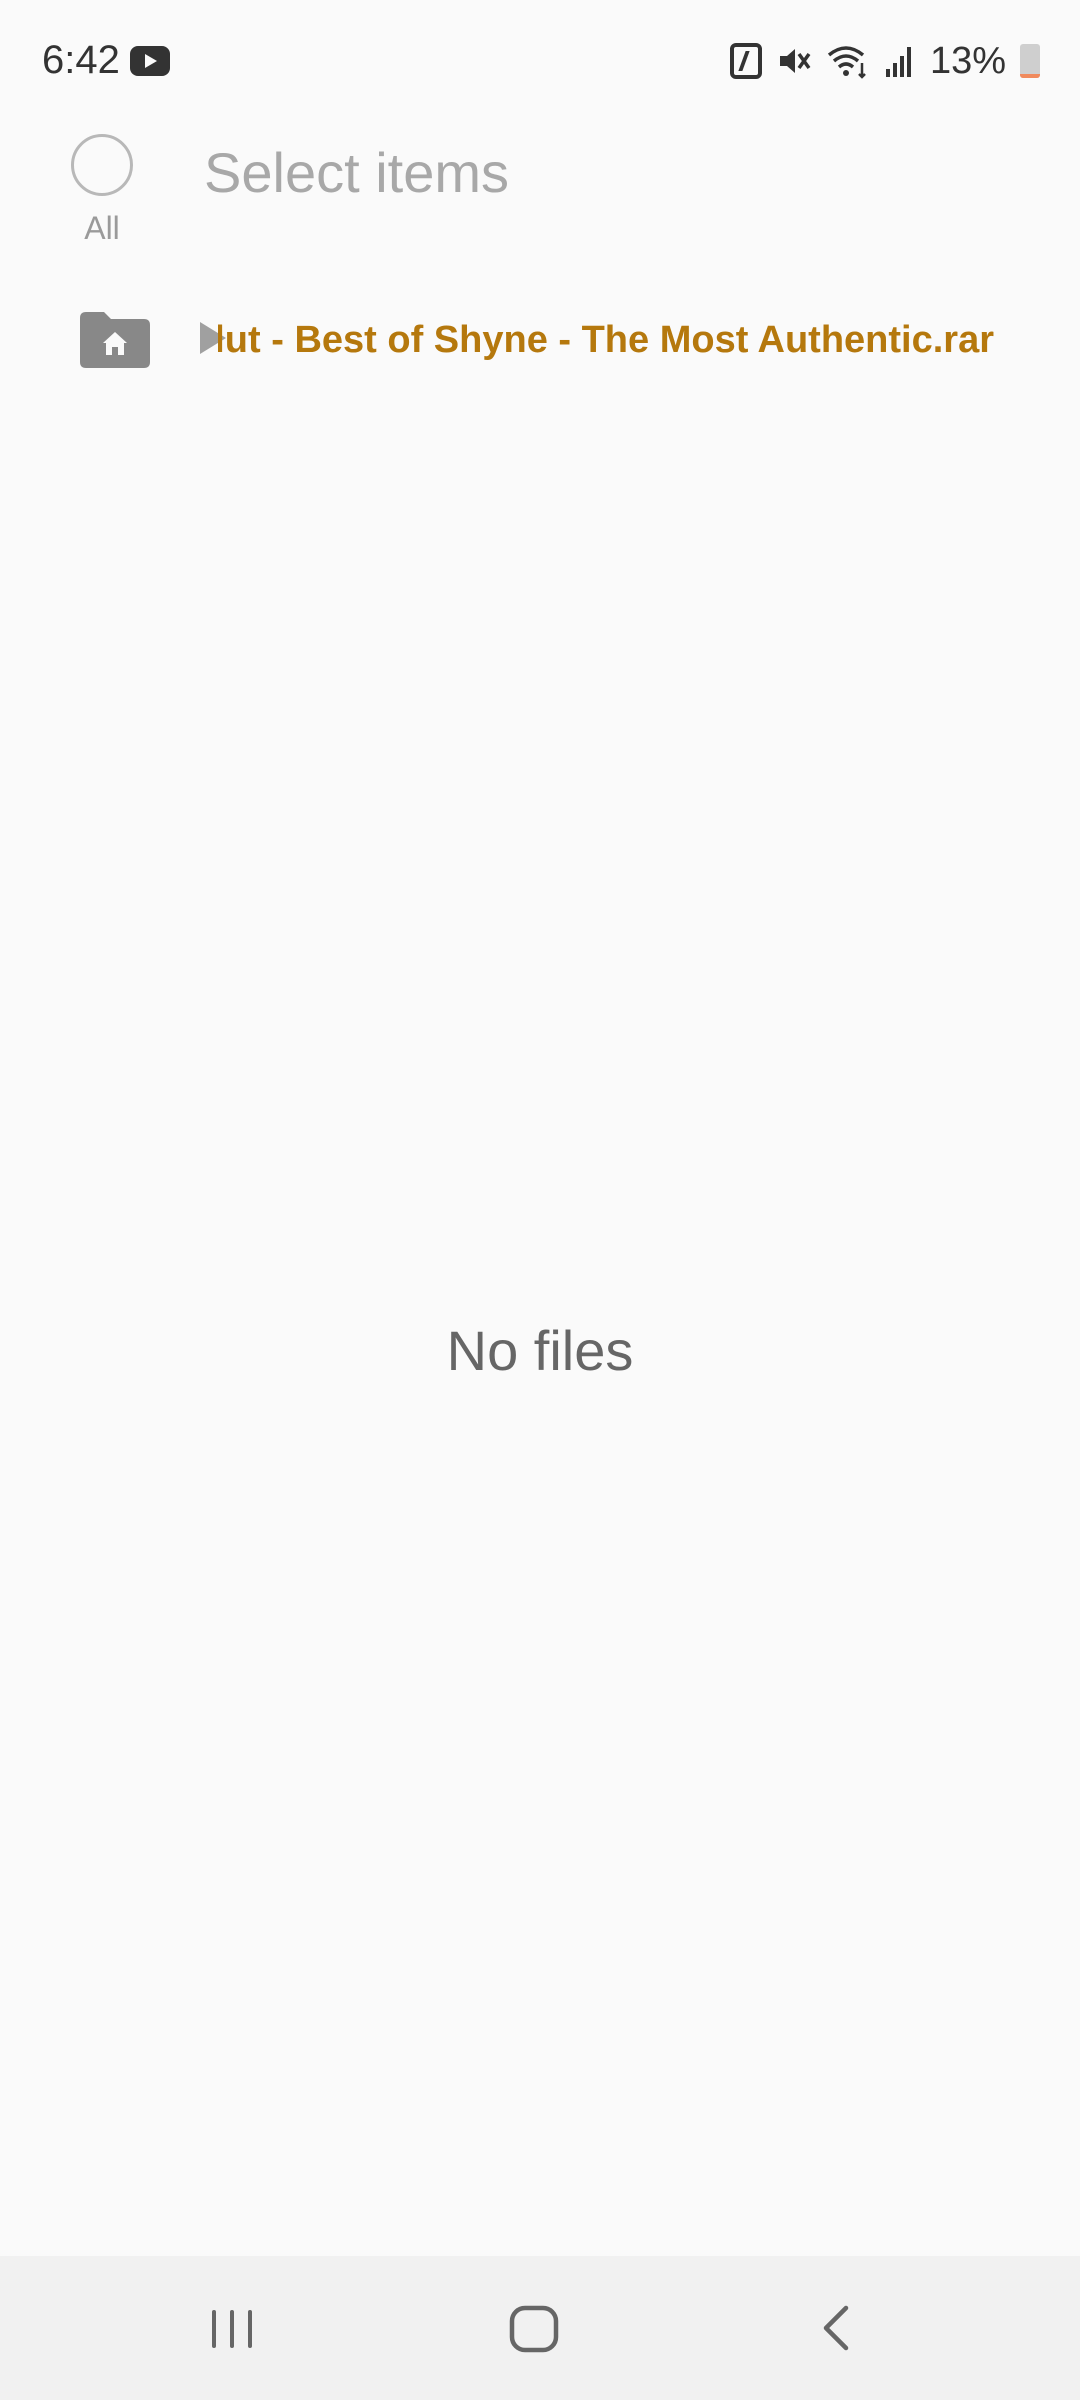  What do you see at coordinates (838, 2328) in the screenshot?
I see `back-icon` at bounding box center [838, 2328].